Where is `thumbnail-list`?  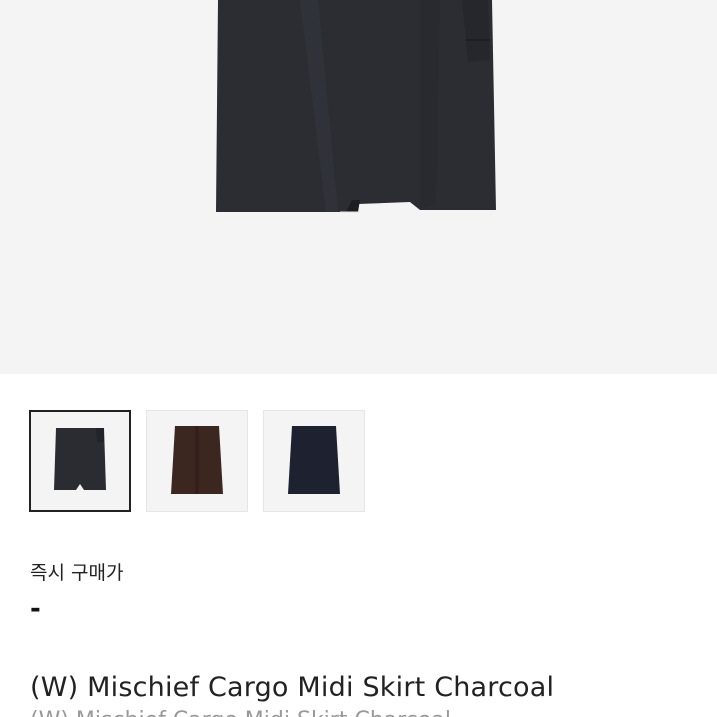 thumbnail-list is located at coordinates (197, 461).